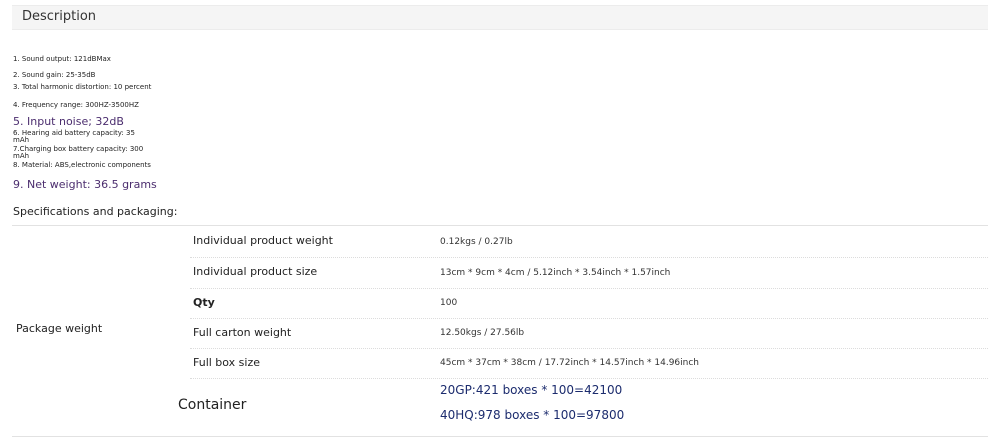 The width and height of the screenshot is (988, 438). I want to click on spec-item: 7.Charging box battery capacity: 300 mAh, so click(78, 152).